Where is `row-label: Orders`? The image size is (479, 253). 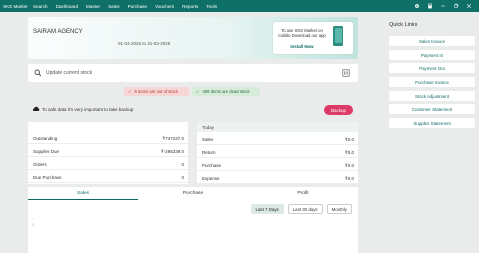
row-label: Orders is located at coordinates (40, 164).